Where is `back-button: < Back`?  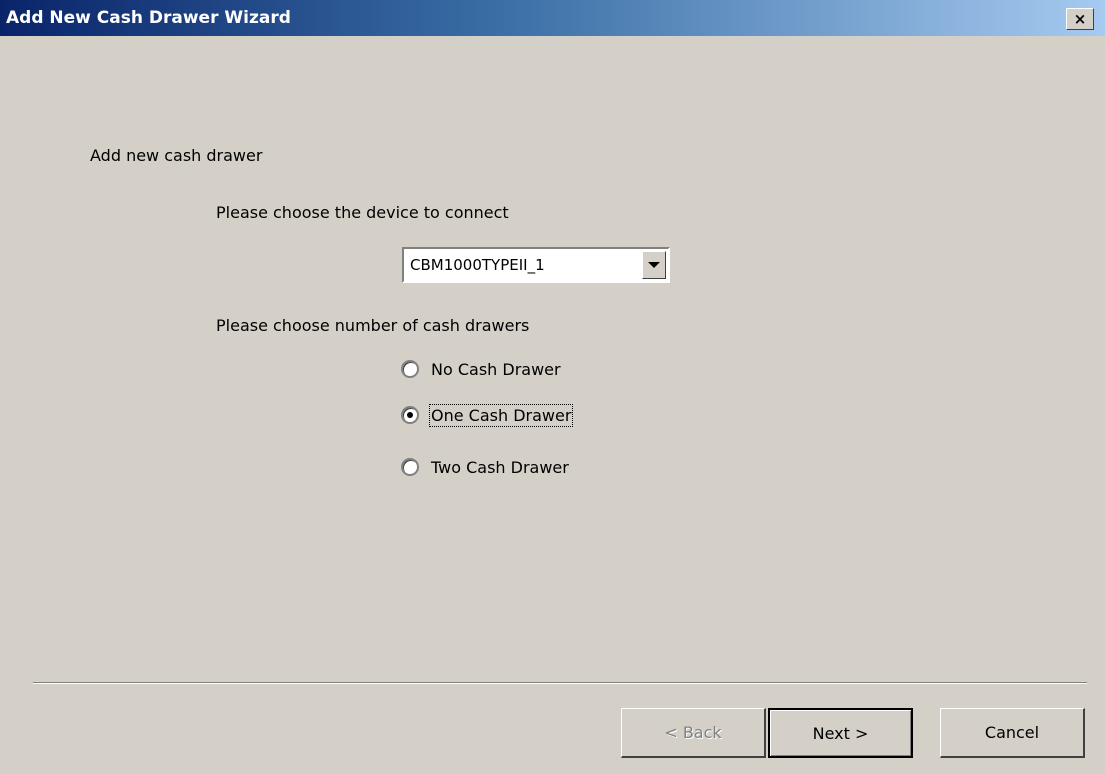
back-button: < Back is located at coordinates (693, 733).